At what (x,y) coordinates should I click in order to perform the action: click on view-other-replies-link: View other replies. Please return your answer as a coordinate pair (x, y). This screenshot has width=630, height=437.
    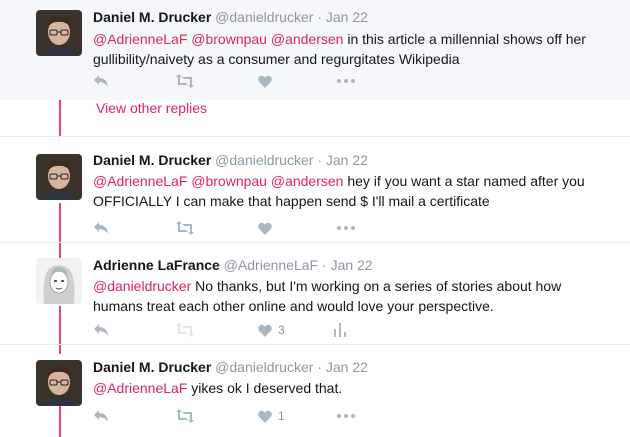
    Looking at the image, I should click on (151, 108).